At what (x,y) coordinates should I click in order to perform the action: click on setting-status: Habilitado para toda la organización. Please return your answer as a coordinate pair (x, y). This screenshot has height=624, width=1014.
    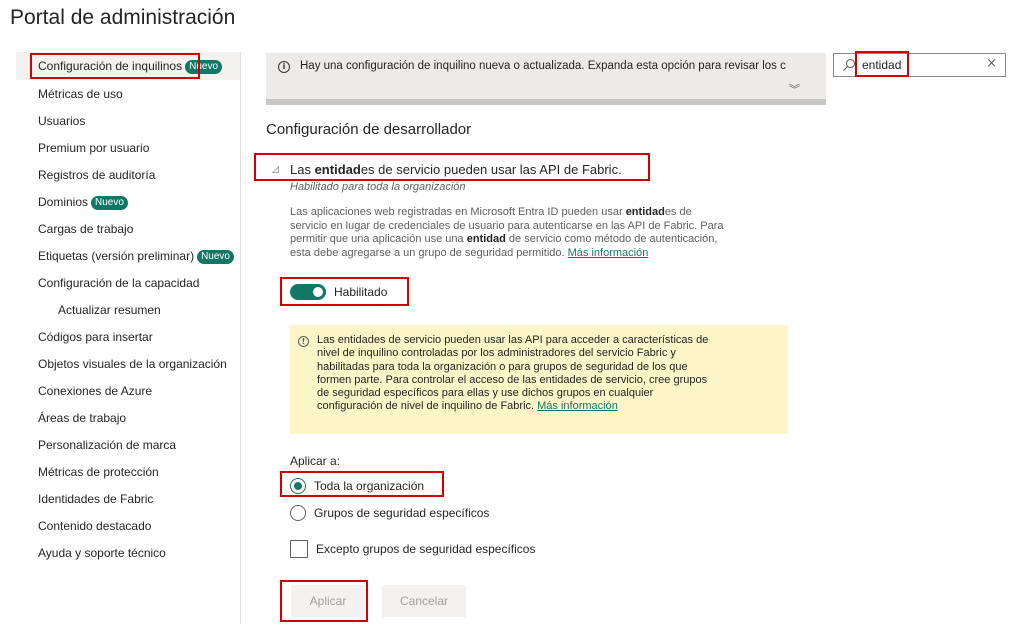
    Looking at the image, I should click on (378, 187).